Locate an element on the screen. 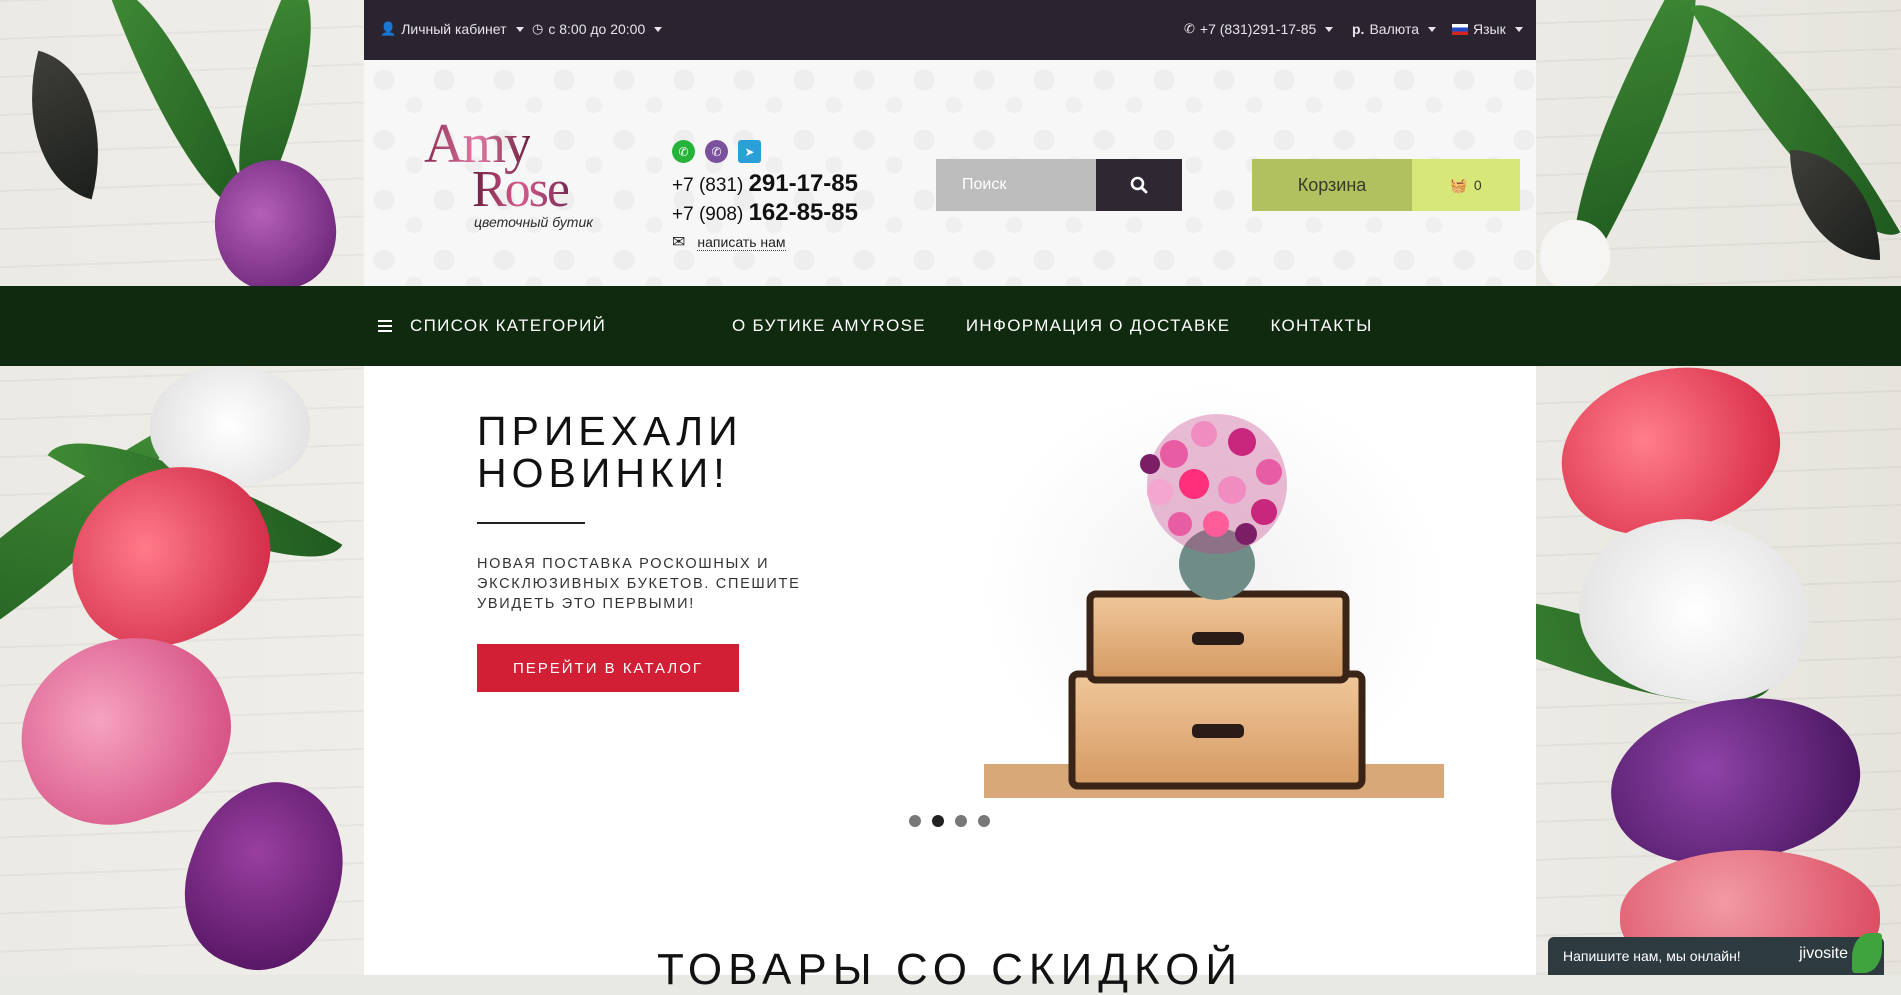 The width and height of the screenshot is (1901, 995). phone-main: 162-85-85 is located at coordinates (803, 212).